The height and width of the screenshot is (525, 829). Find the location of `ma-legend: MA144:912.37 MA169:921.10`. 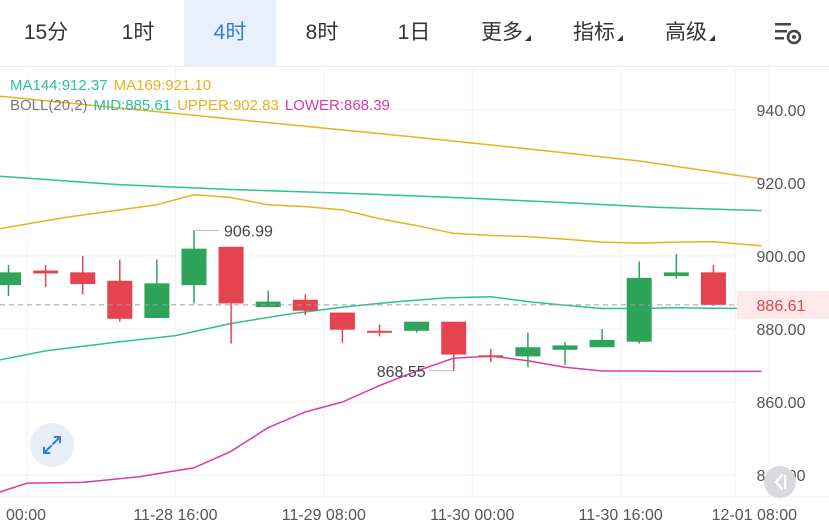

ma-legend: MA144:912.37 MA169:921.10 is located at coordinates (113, 85).